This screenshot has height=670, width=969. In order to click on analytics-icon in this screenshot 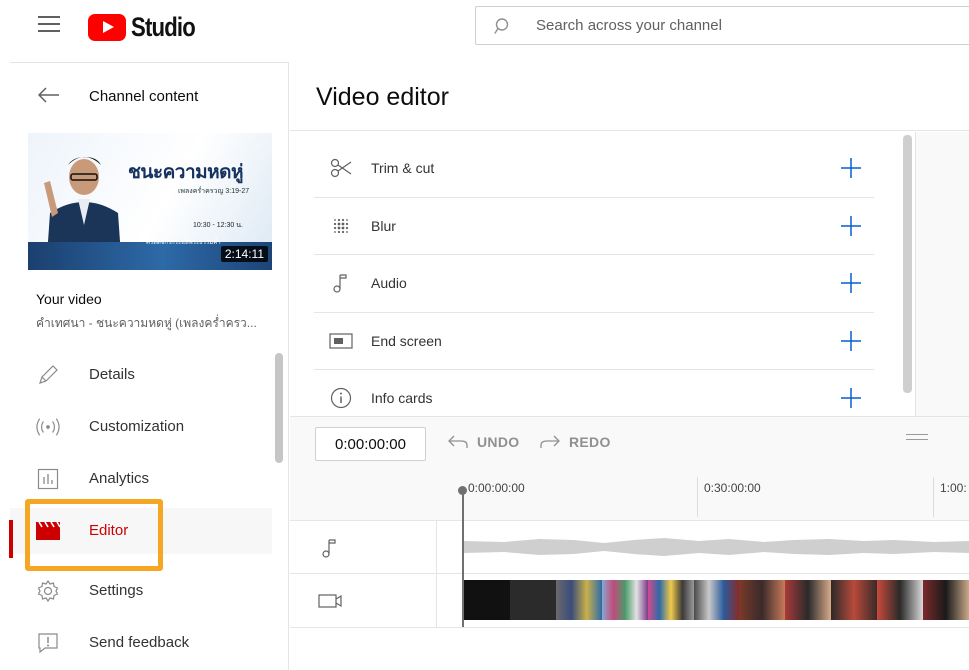, I will do `click(48, 479)`.